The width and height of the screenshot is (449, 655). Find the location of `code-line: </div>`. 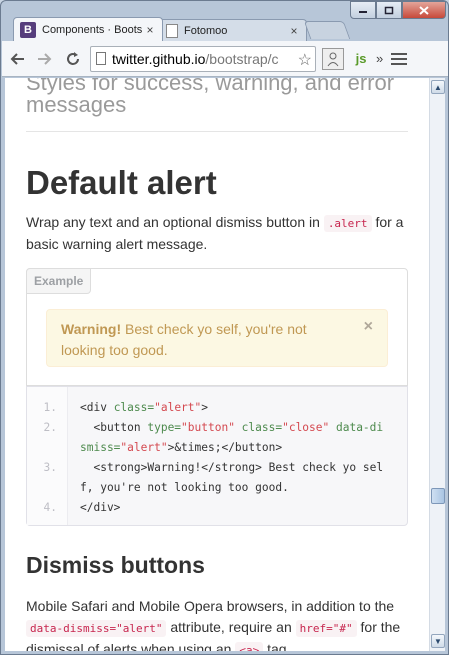

code-line: </div> is located at coordinates (100, 507).